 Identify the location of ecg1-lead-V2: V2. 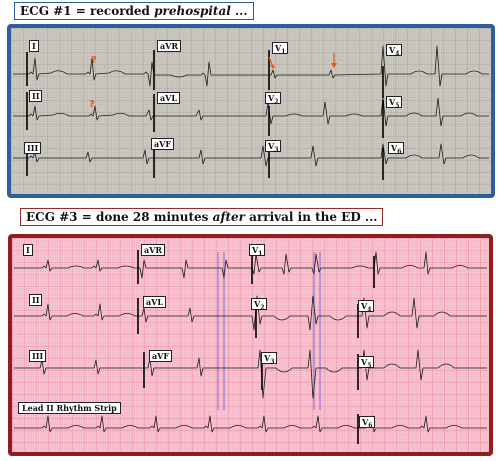
(273, 98).